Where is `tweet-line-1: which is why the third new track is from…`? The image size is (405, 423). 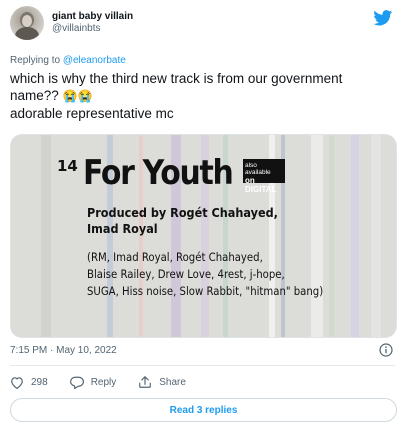 tweet-line-1: which is why the third new track is from… is located at coordinates (176, 78).